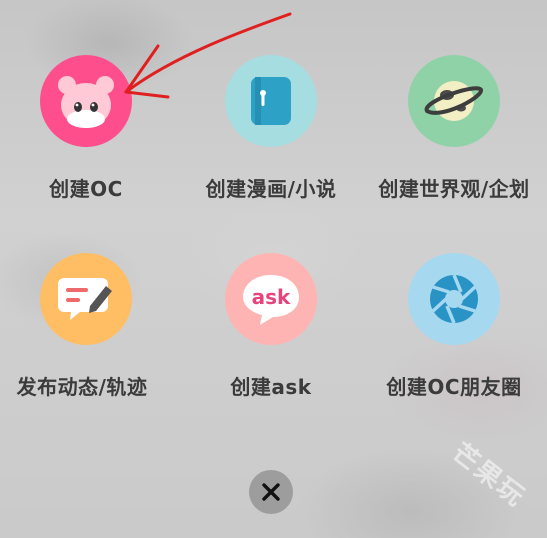 This screenshot has height=538, width=547. I want to click on red-arrow-annotation, so click(208, 55).